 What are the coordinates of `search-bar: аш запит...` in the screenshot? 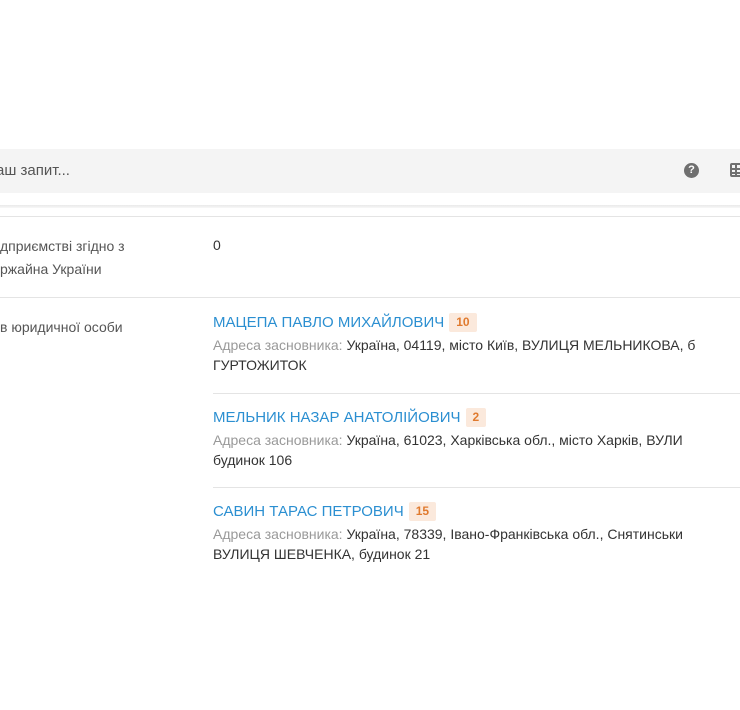 It's located at (370, 171).